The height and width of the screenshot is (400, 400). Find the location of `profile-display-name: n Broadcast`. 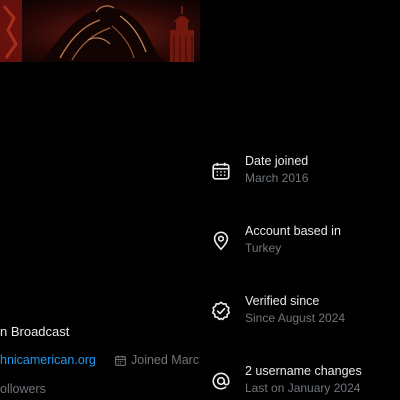

profile-display-name: n Broadcast is located at coordinates (35, 331).